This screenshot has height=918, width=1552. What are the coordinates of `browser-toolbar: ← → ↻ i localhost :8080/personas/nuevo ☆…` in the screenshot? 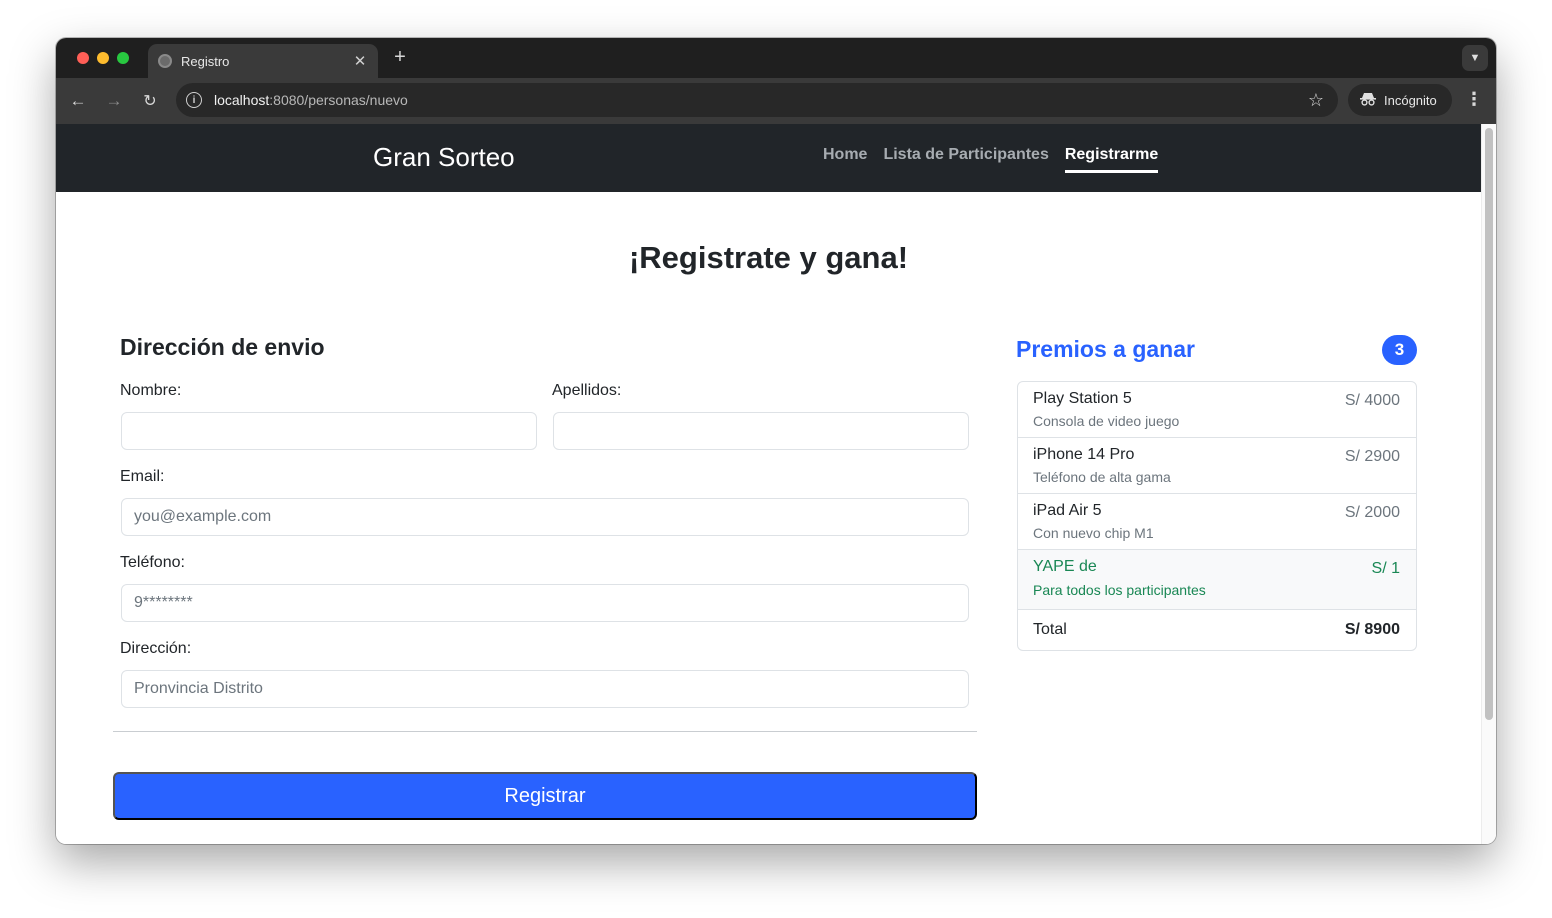 It's located at (776, 101).